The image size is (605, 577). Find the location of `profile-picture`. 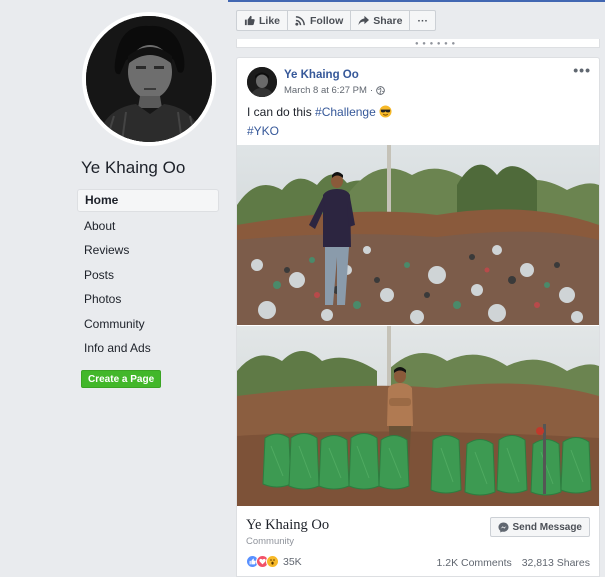

profile-picture is located at coordinates (149, 79).